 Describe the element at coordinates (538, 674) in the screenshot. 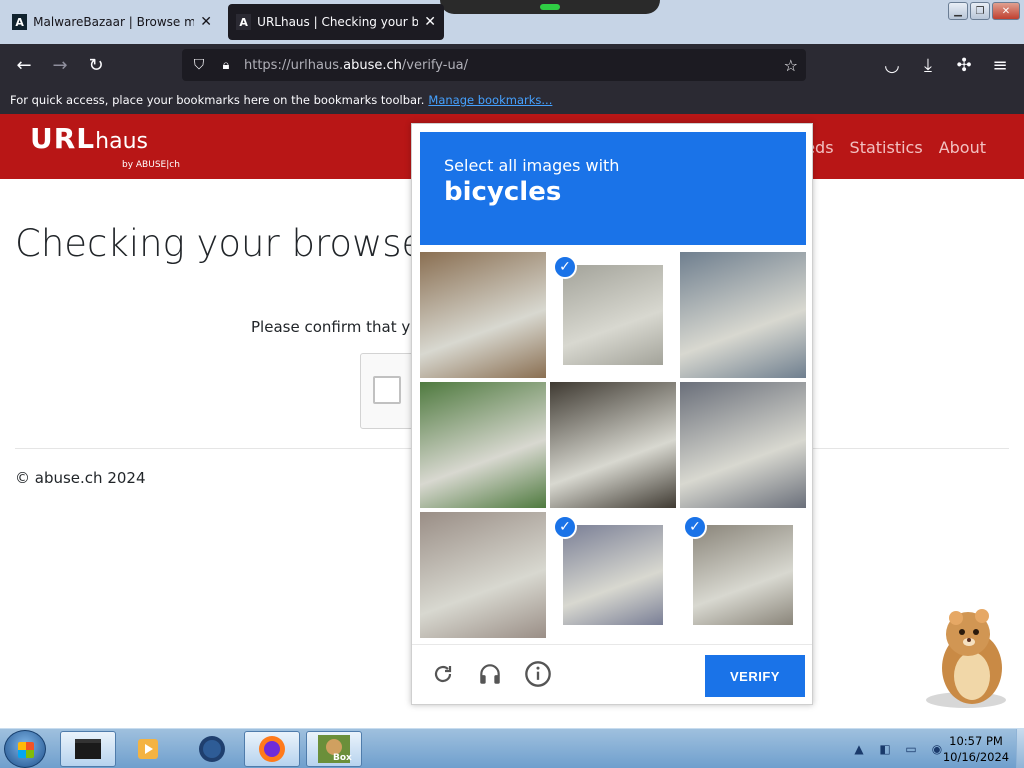

I see `info-icon` at that location.